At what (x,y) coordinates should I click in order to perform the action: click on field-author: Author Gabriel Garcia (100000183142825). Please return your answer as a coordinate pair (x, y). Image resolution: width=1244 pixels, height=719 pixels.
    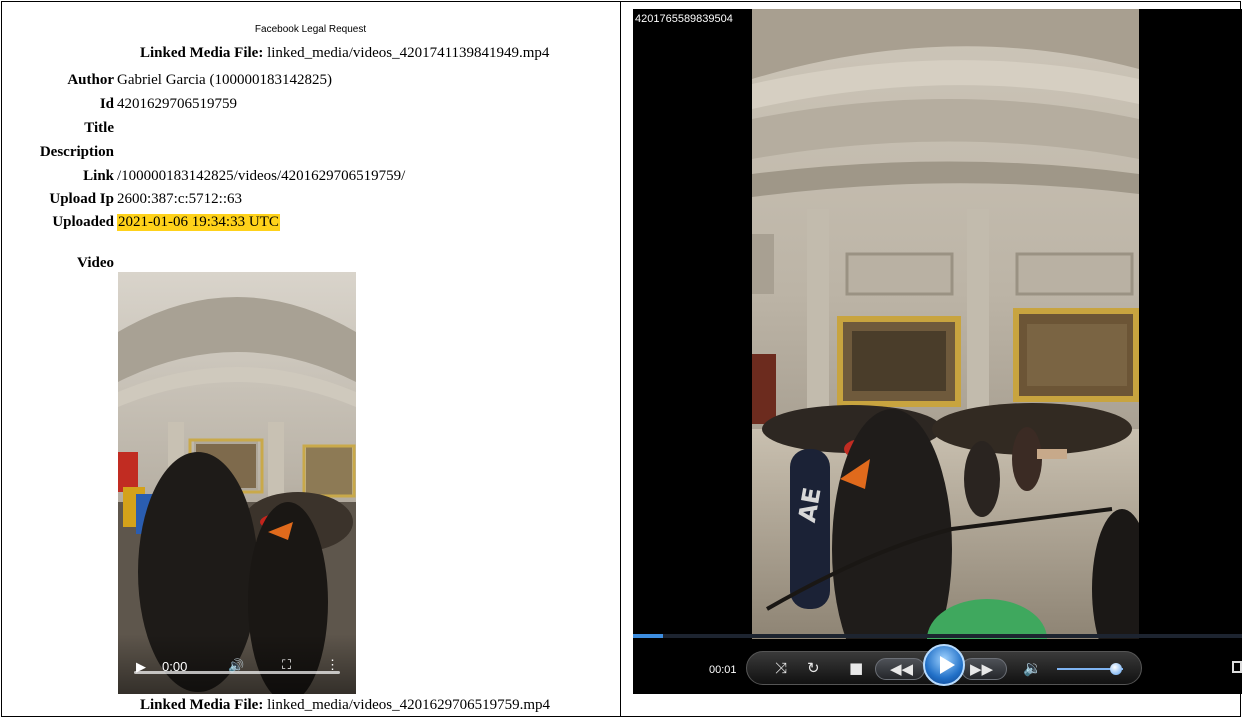
    Looking at the image, I should click on (310, 83).